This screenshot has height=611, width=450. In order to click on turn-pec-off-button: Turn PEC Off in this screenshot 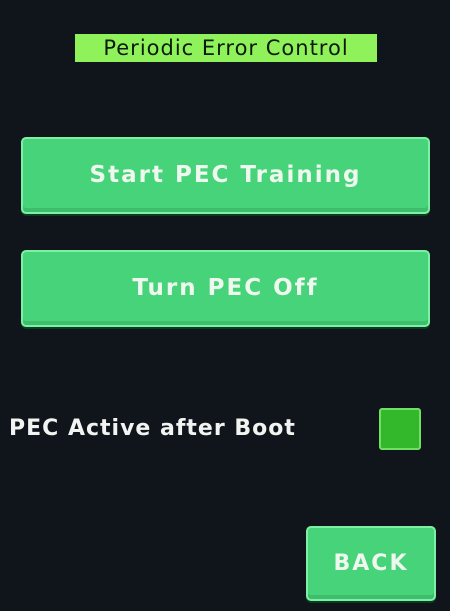, I will do `click(225, 288)`.